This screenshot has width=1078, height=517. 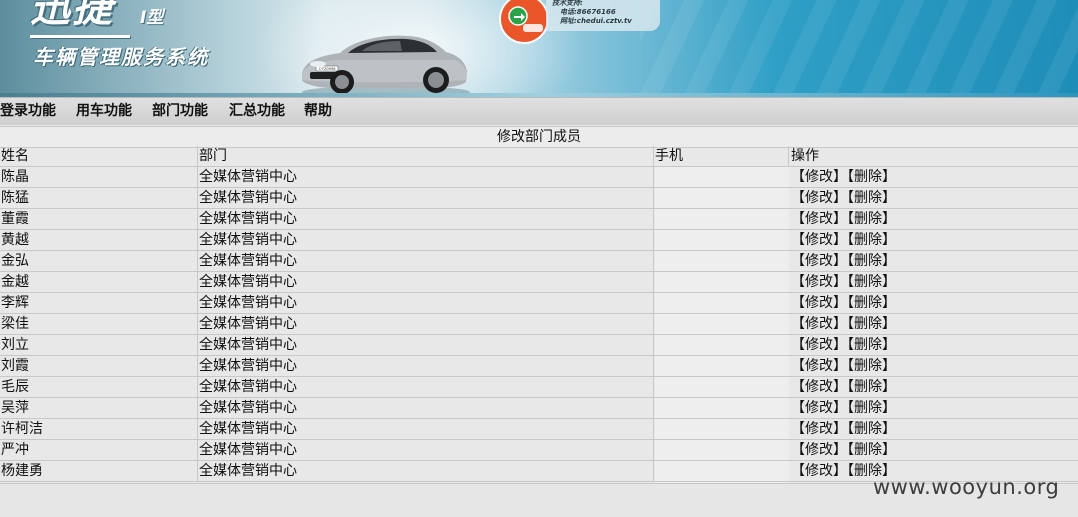 I want to click on member-name: 刘霞, so click(x=99, y=366).